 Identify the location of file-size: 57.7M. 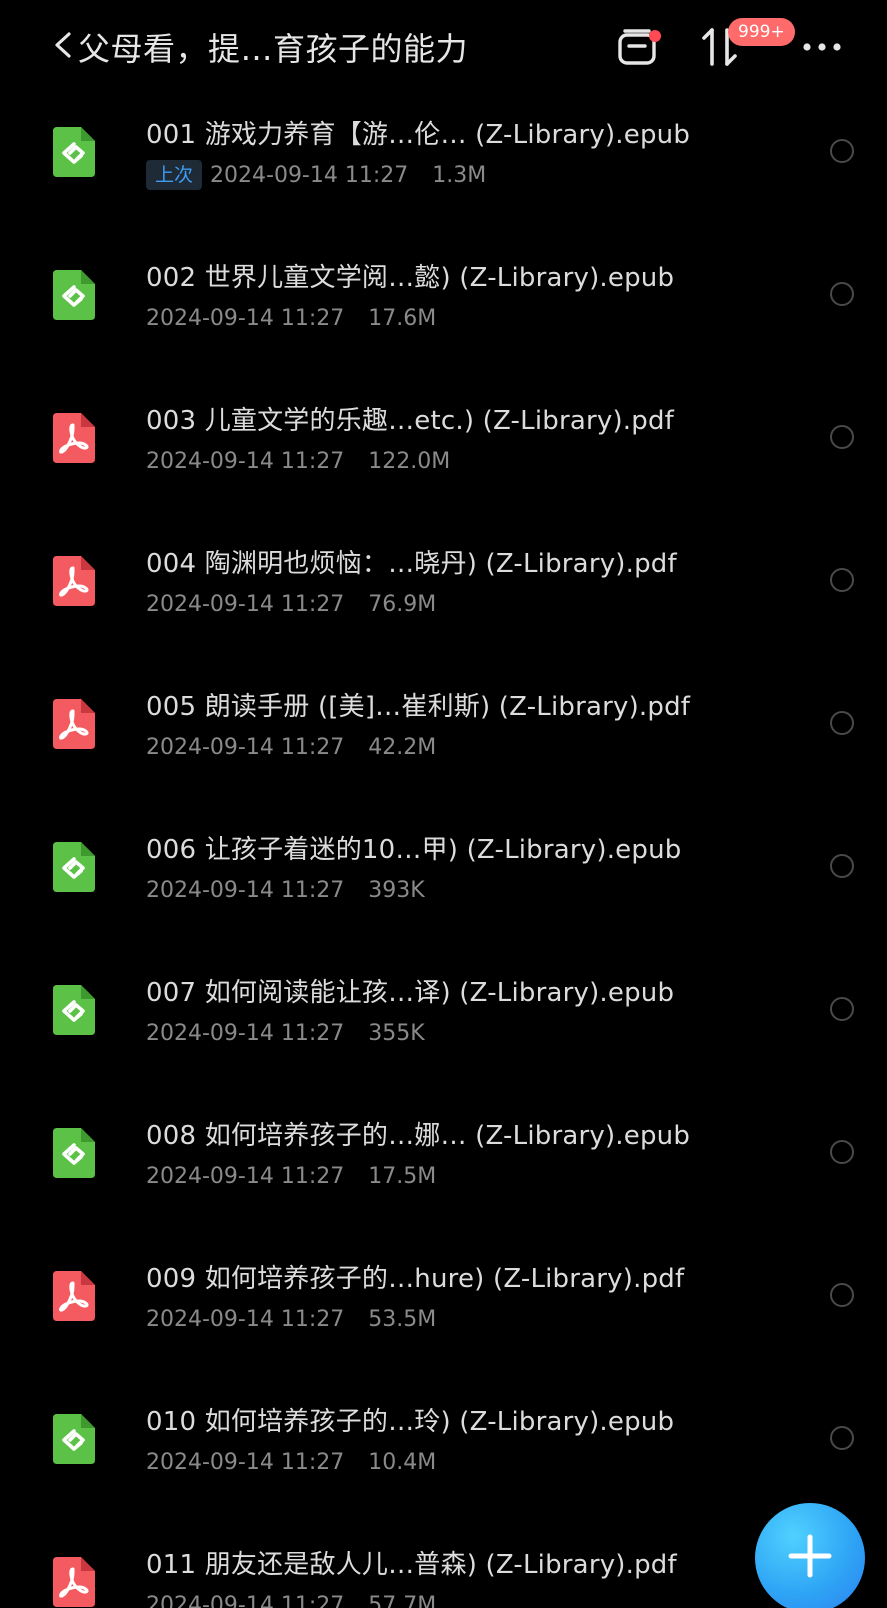
(402, 1600).